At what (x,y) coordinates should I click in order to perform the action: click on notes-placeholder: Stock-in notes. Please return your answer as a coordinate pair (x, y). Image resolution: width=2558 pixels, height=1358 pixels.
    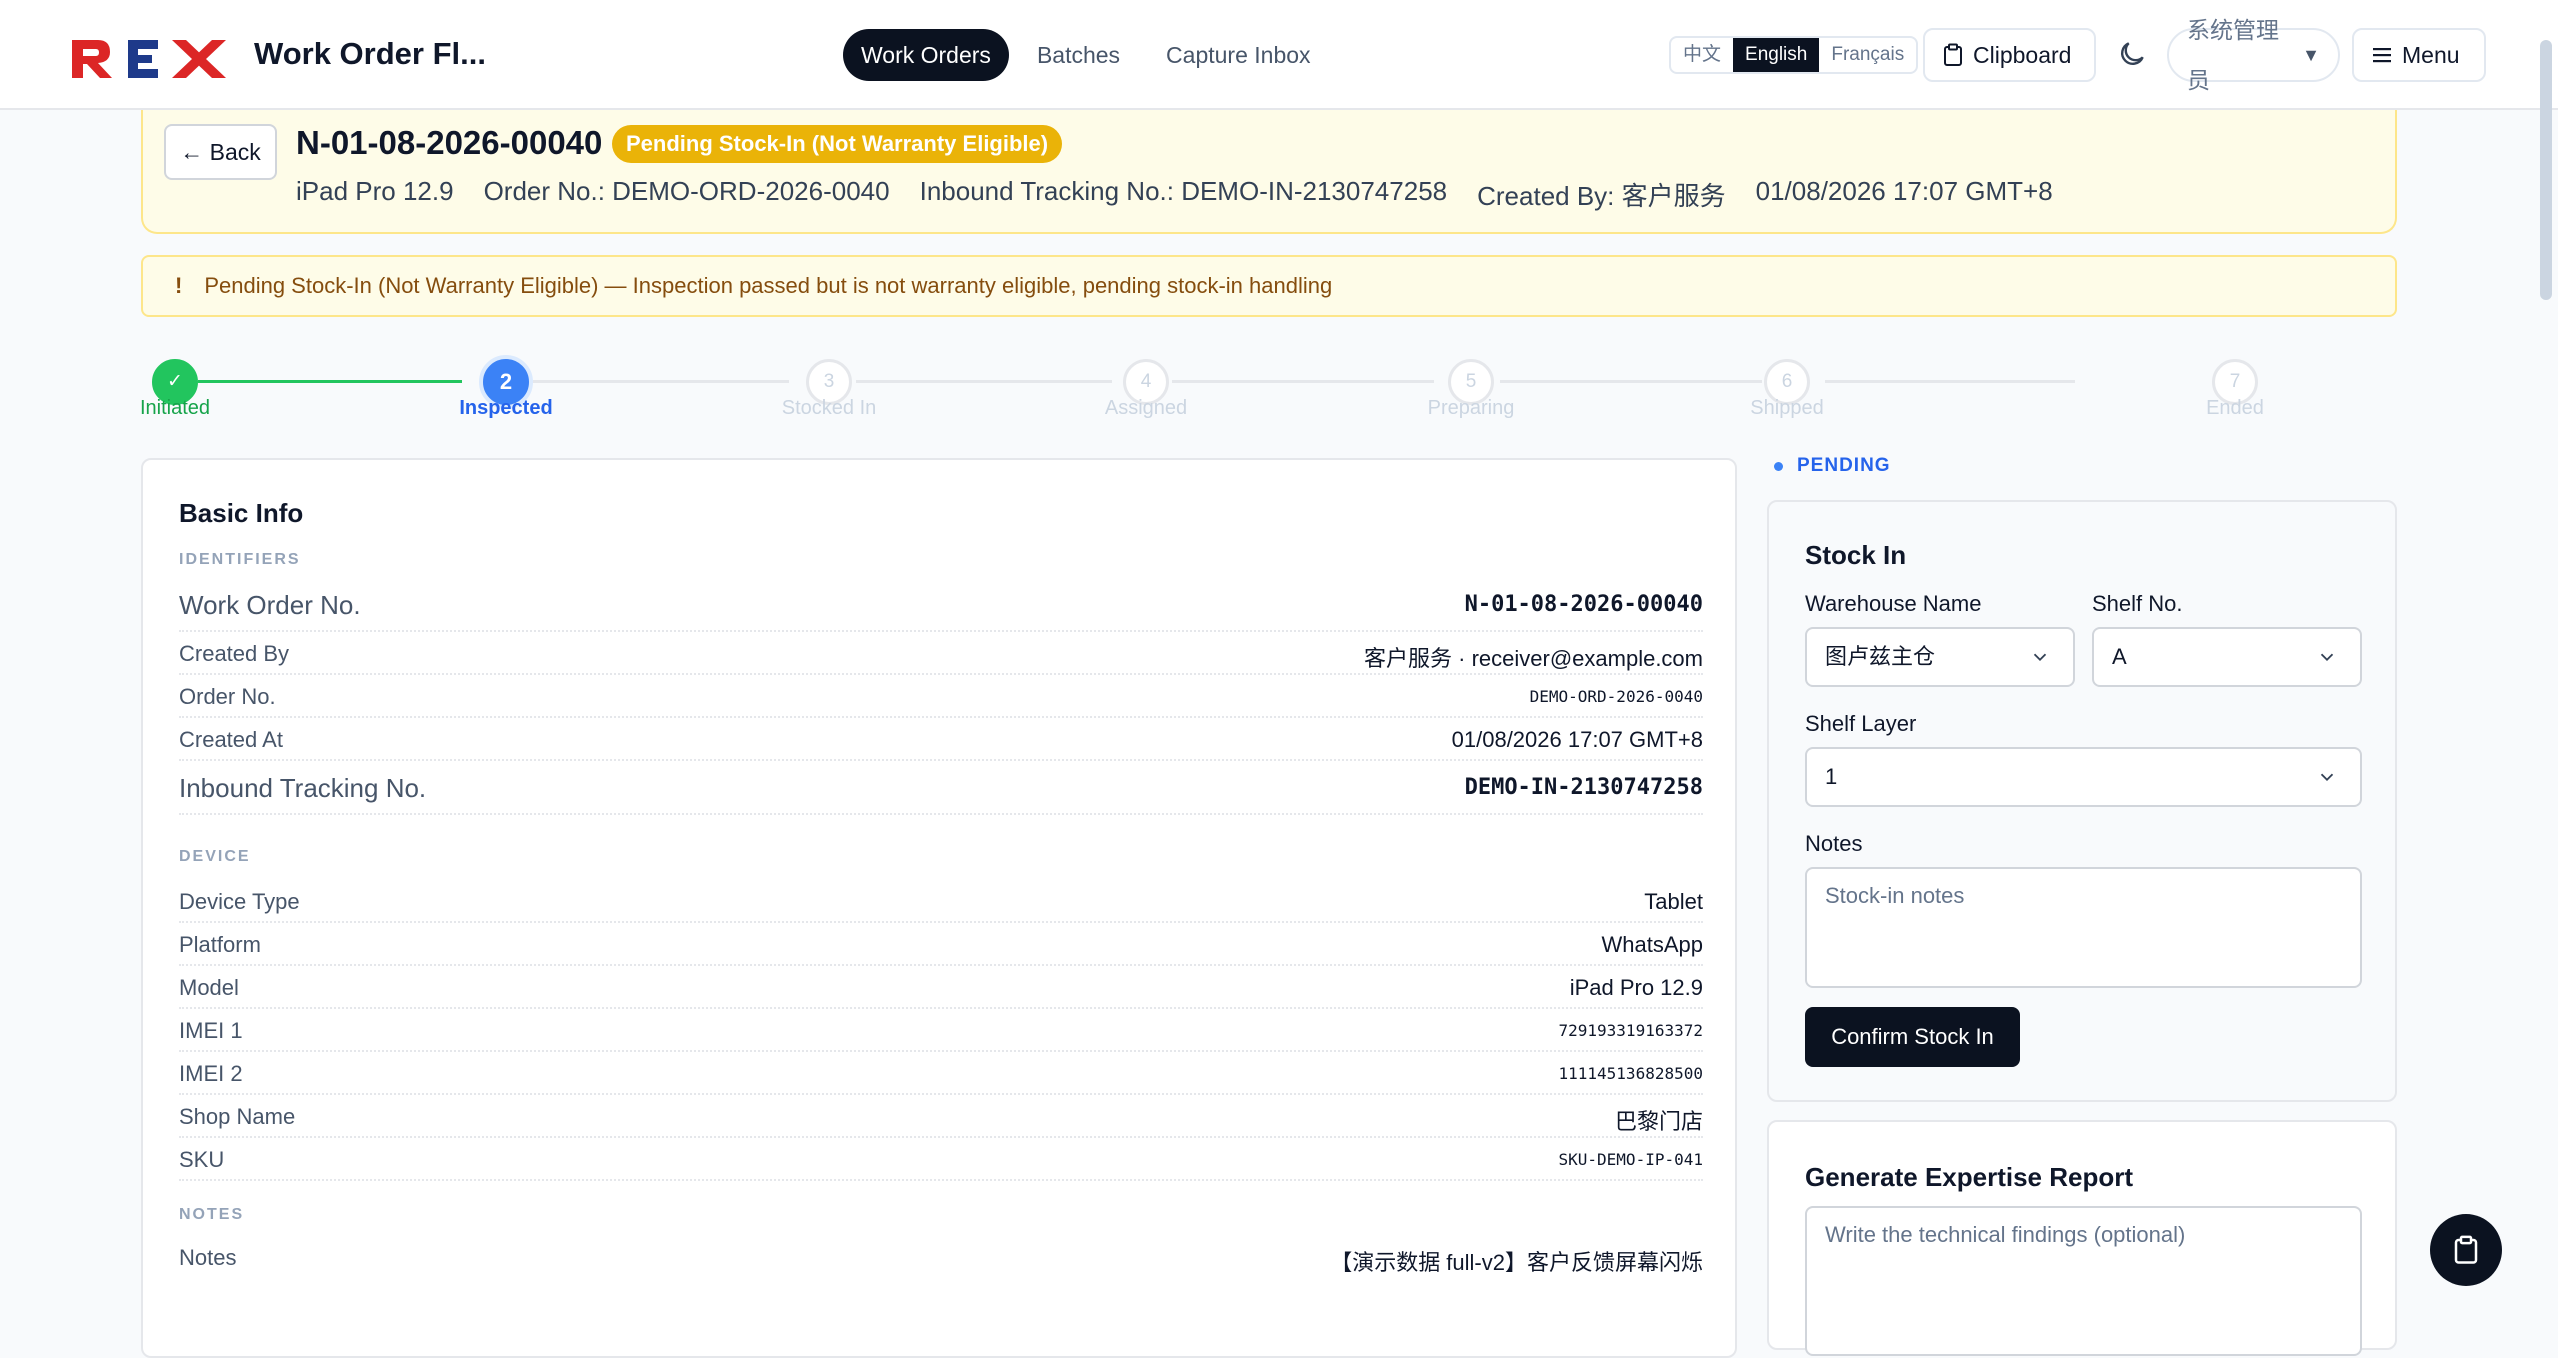
    Looking at the image, I should click on (1895, 895).